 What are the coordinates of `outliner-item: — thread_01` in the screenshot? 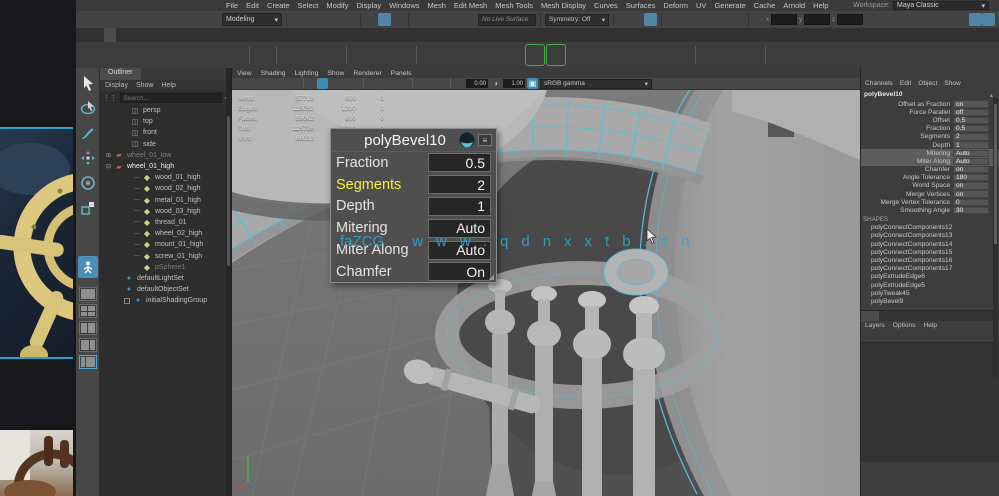 It's located at (165, 222).